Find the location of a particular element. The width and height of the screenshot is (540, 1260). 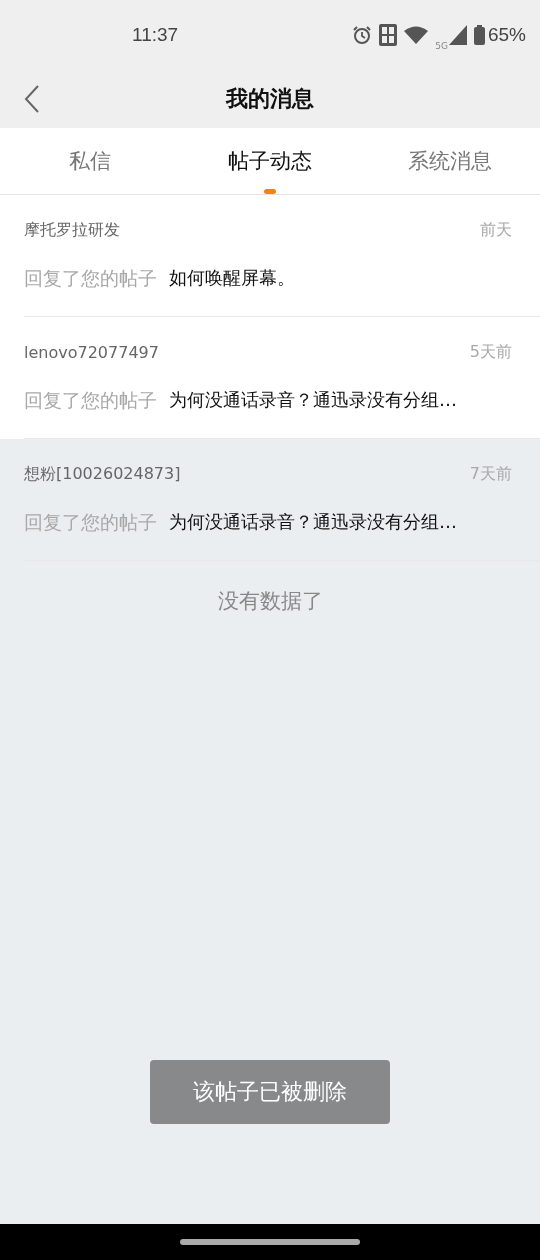

message-time: 前天 is located at coordinates (496, 231).